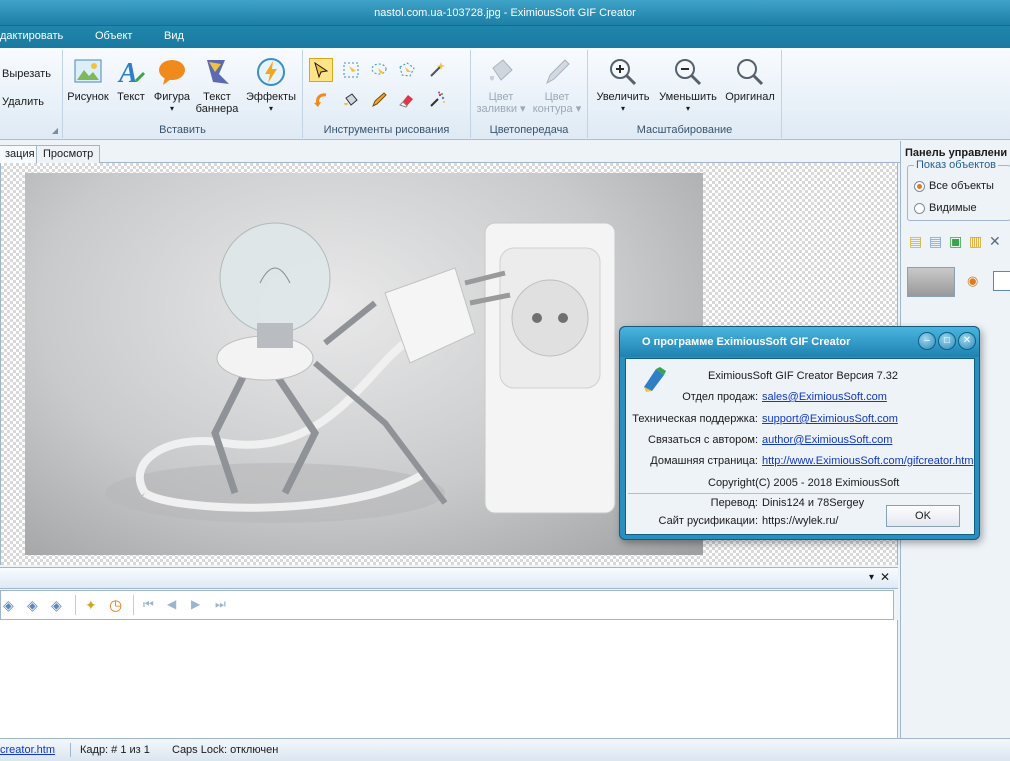 The width and height of the screenshot is (1010, 761). I want to click on menu-bar: дактировать Объект Вид, so click(505, 37).